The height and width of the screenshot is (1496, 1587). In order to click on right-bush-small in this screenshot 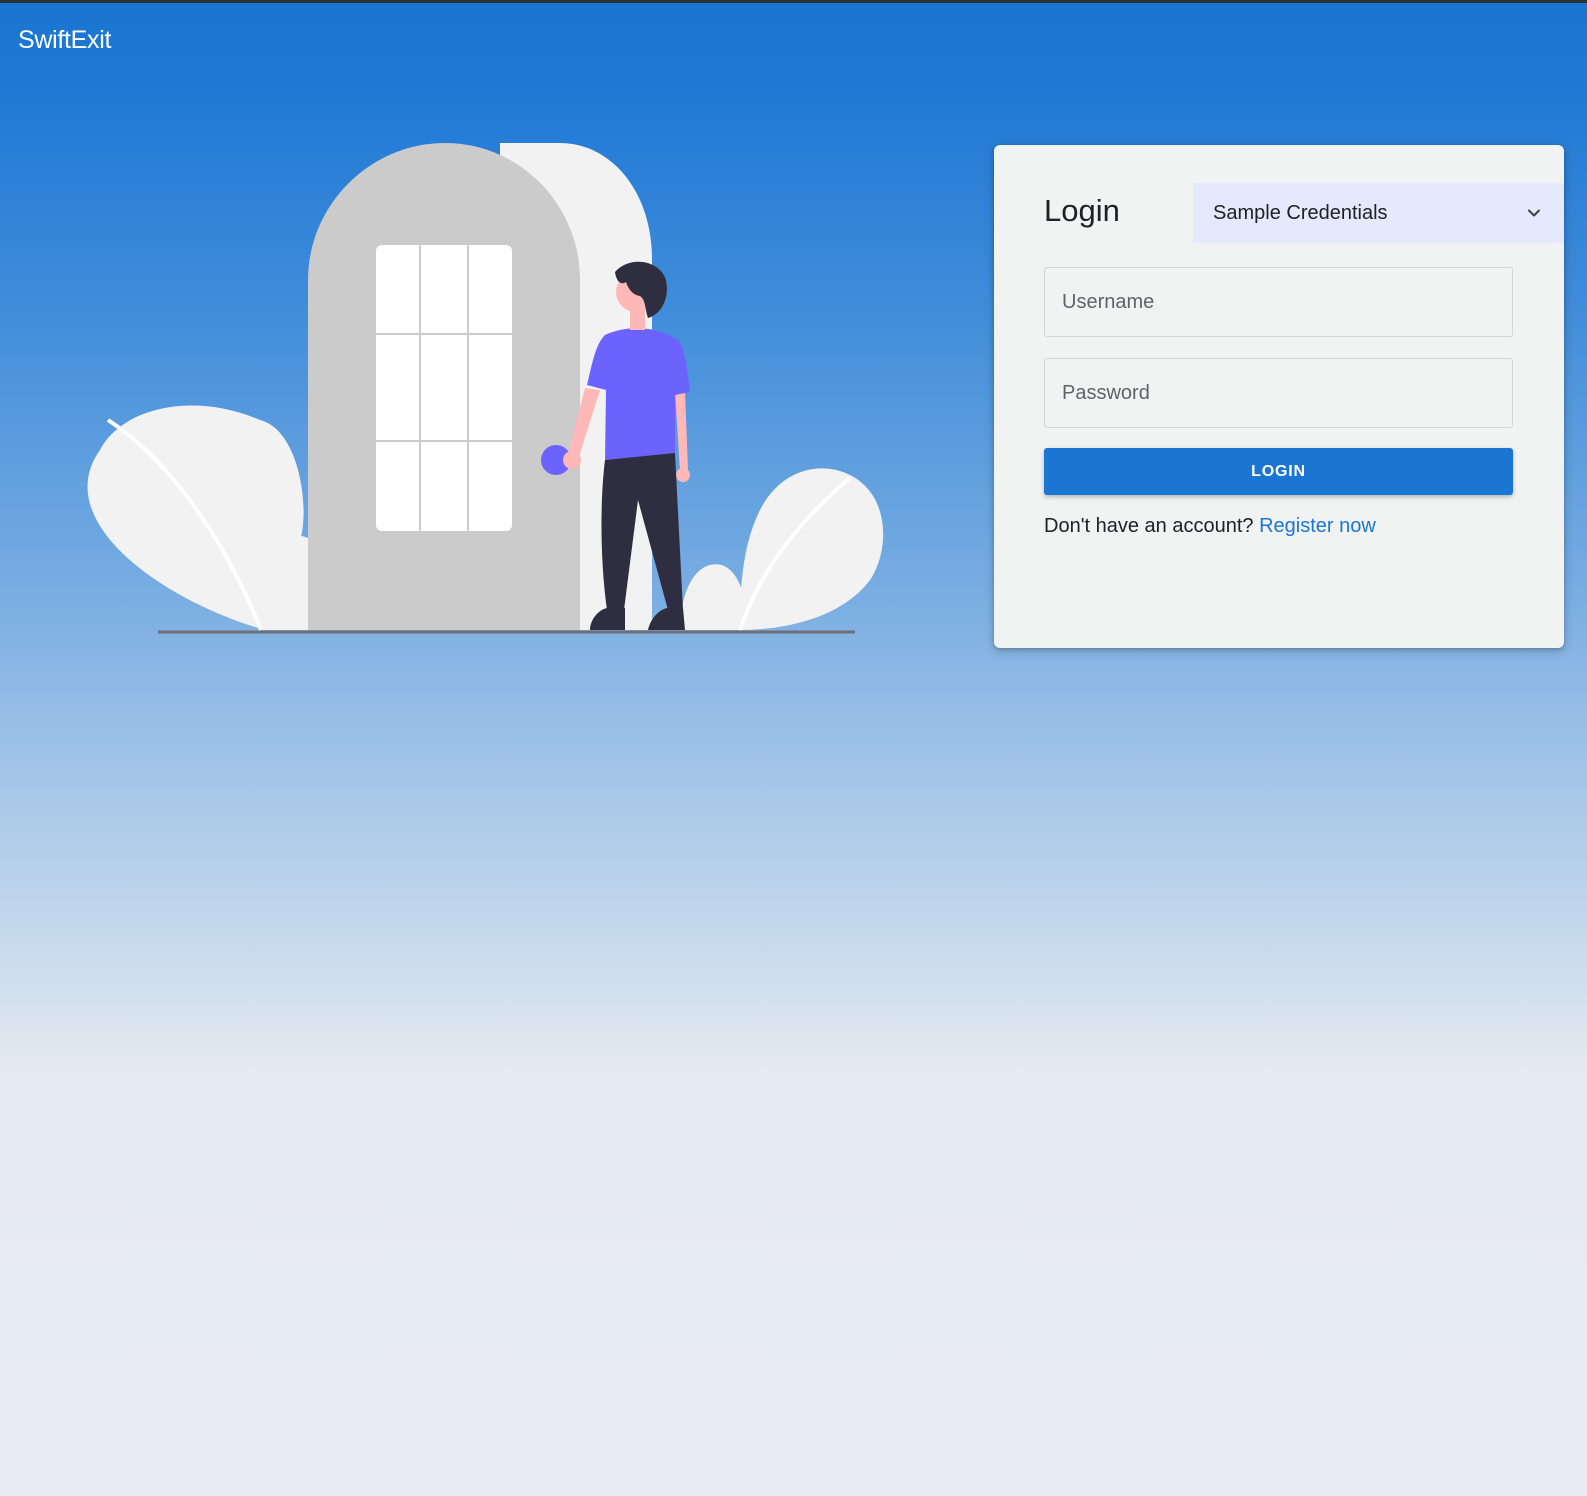, I will do `click(712, 597)`.